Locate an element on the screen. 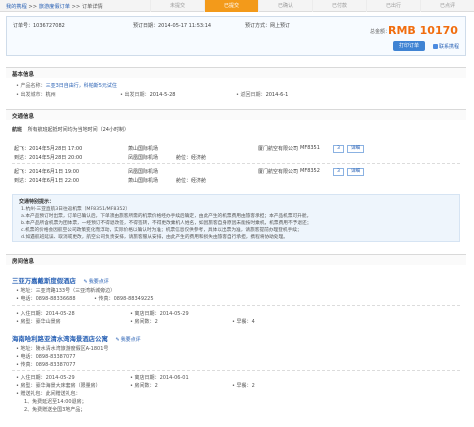 The height and width of the screenshot is (427, 474). flight-2-arrive: 到达：2014年6月1日 22:00 is located at coordinates (46, 180).